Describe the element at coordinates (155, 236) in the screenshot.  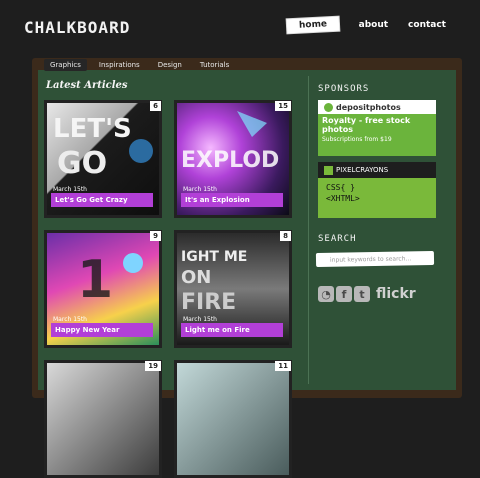
I see `comment-count-badge: 9` at that location.